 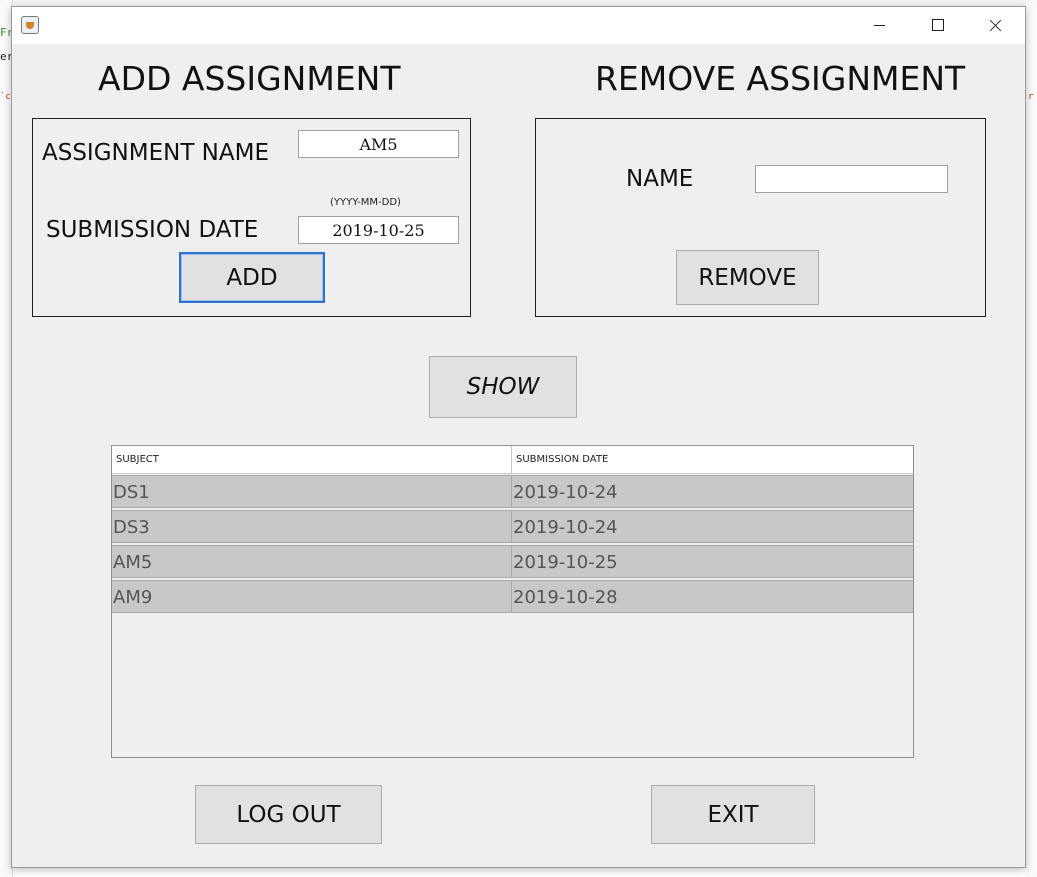 What do you see at coordinates (879, 25) in the screenshot?
I see `minimize-icon` at bounding box center [879, 25].